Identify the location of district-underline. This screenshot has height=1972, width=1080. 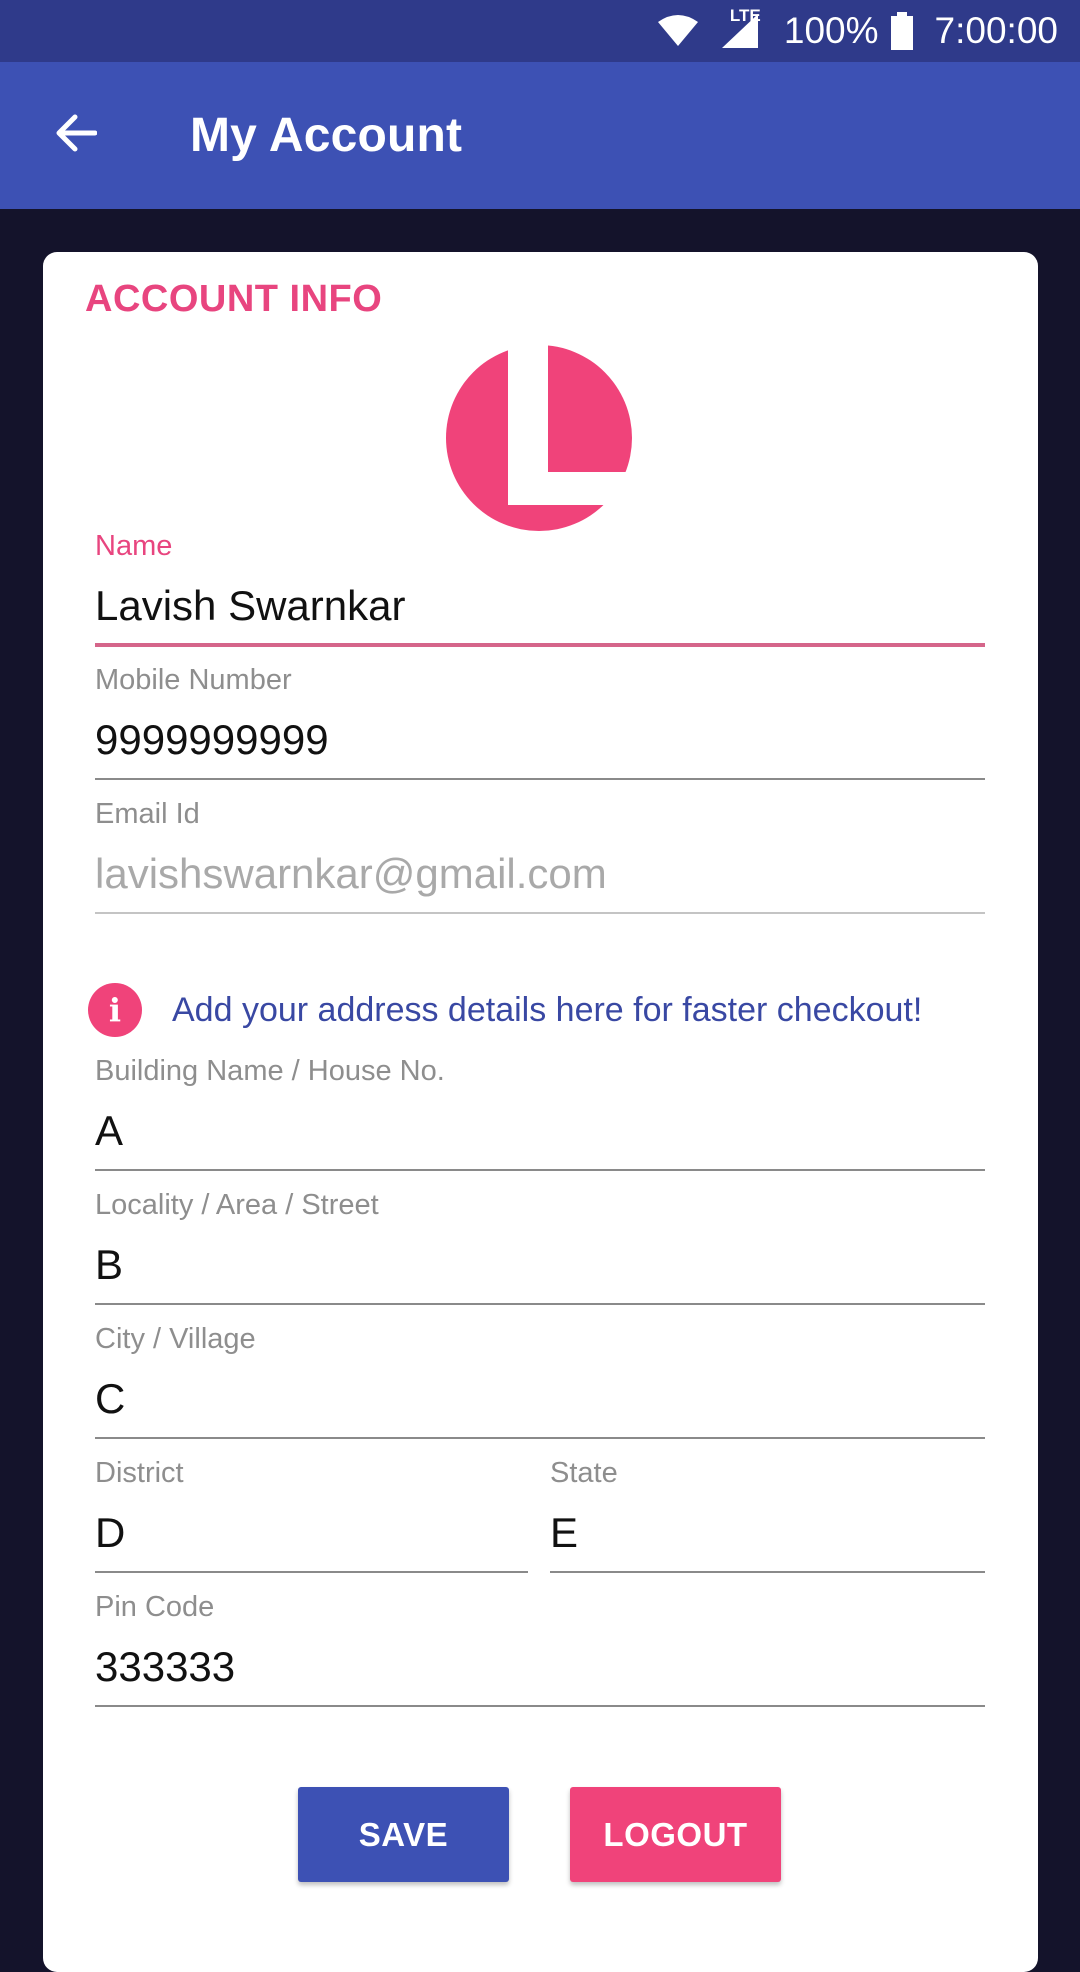
(311, 1572).